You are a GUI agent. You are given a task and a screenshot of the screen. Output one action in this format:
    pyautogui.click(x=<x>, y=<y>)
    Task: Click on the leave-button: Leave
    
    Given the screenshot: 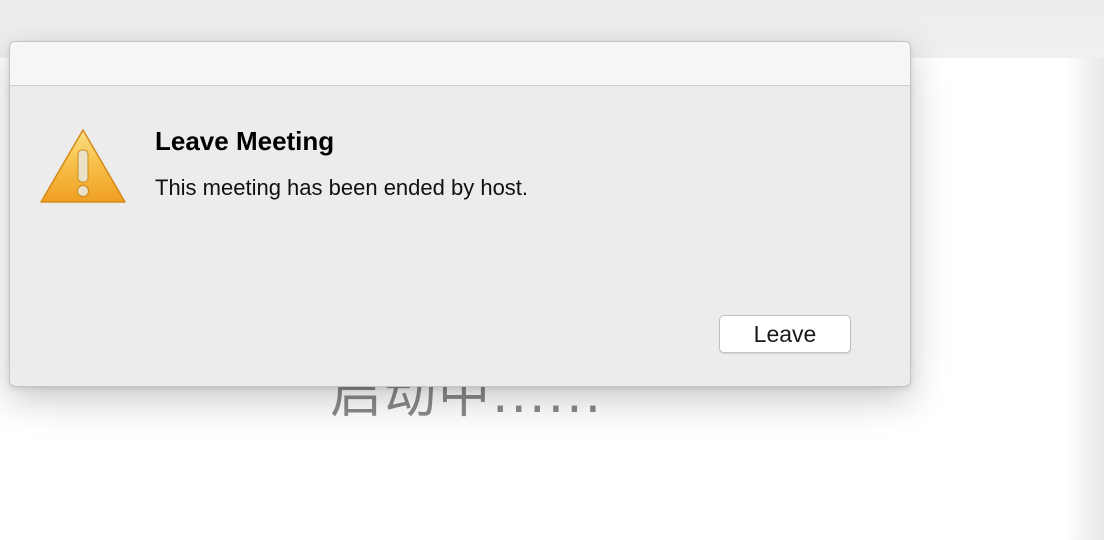 What is the action you would take?
    pyautogui.click(x=785, y=334)
    